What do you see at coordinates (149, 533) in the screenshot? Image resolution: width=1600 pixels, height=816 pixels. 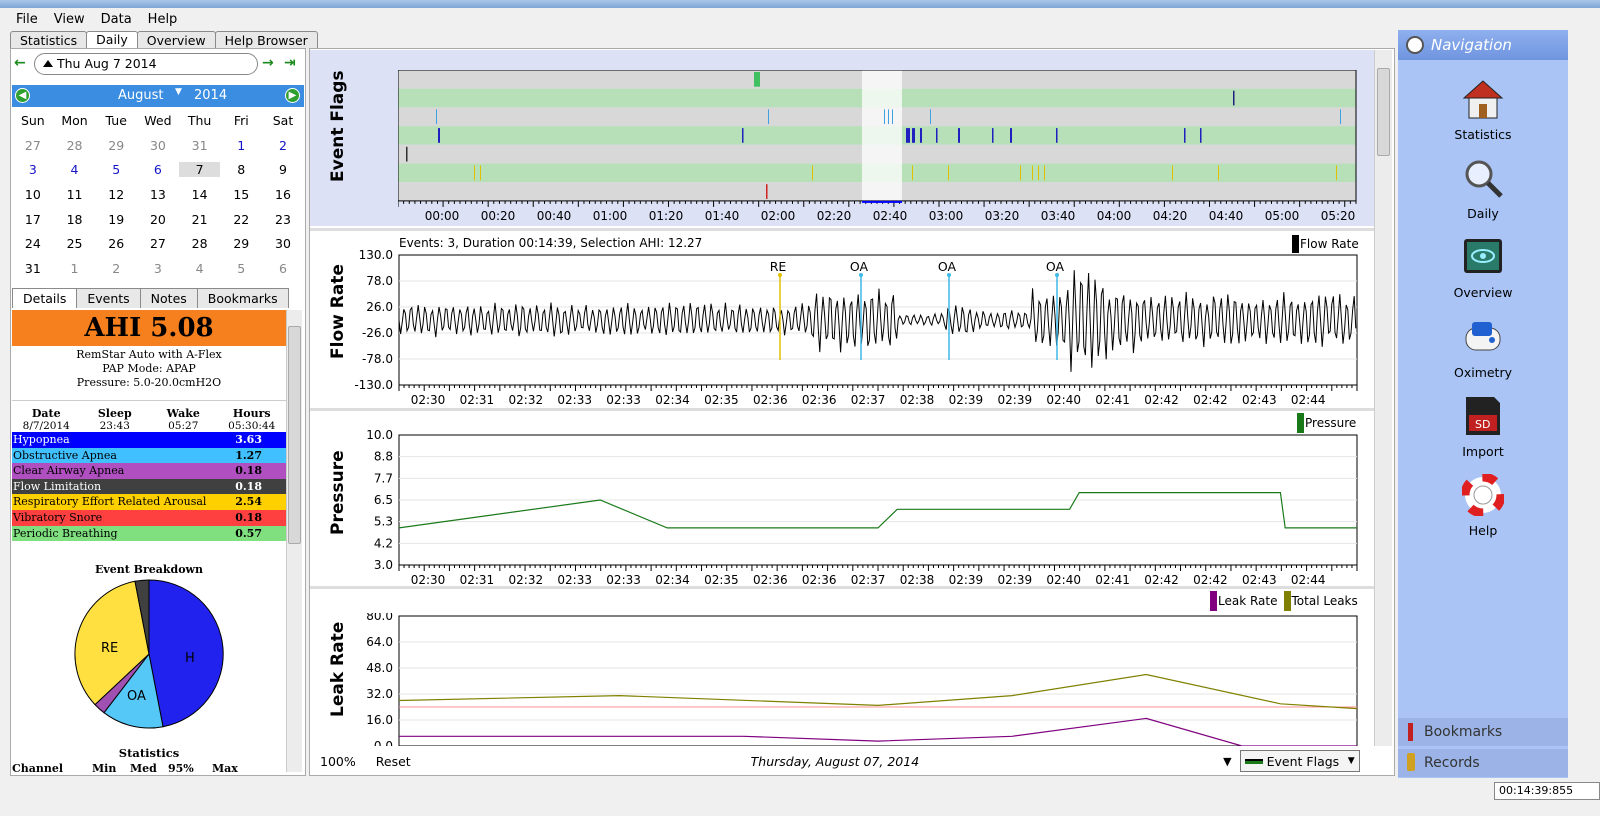 I see `event-index-row: Periodic Breathing 0.57` at bounding box center [149, 533].